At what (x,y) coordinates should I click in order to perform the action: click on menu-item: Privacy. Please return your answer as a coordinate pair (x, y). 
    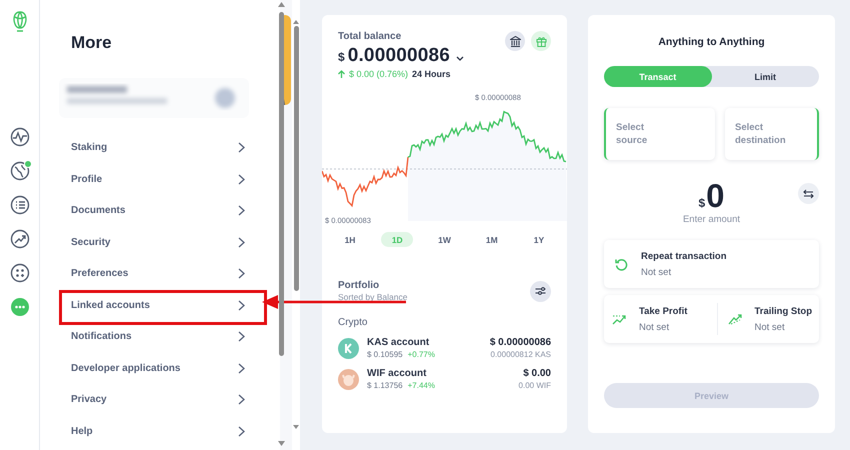
    Looking at the image, I should click on (160, 400).